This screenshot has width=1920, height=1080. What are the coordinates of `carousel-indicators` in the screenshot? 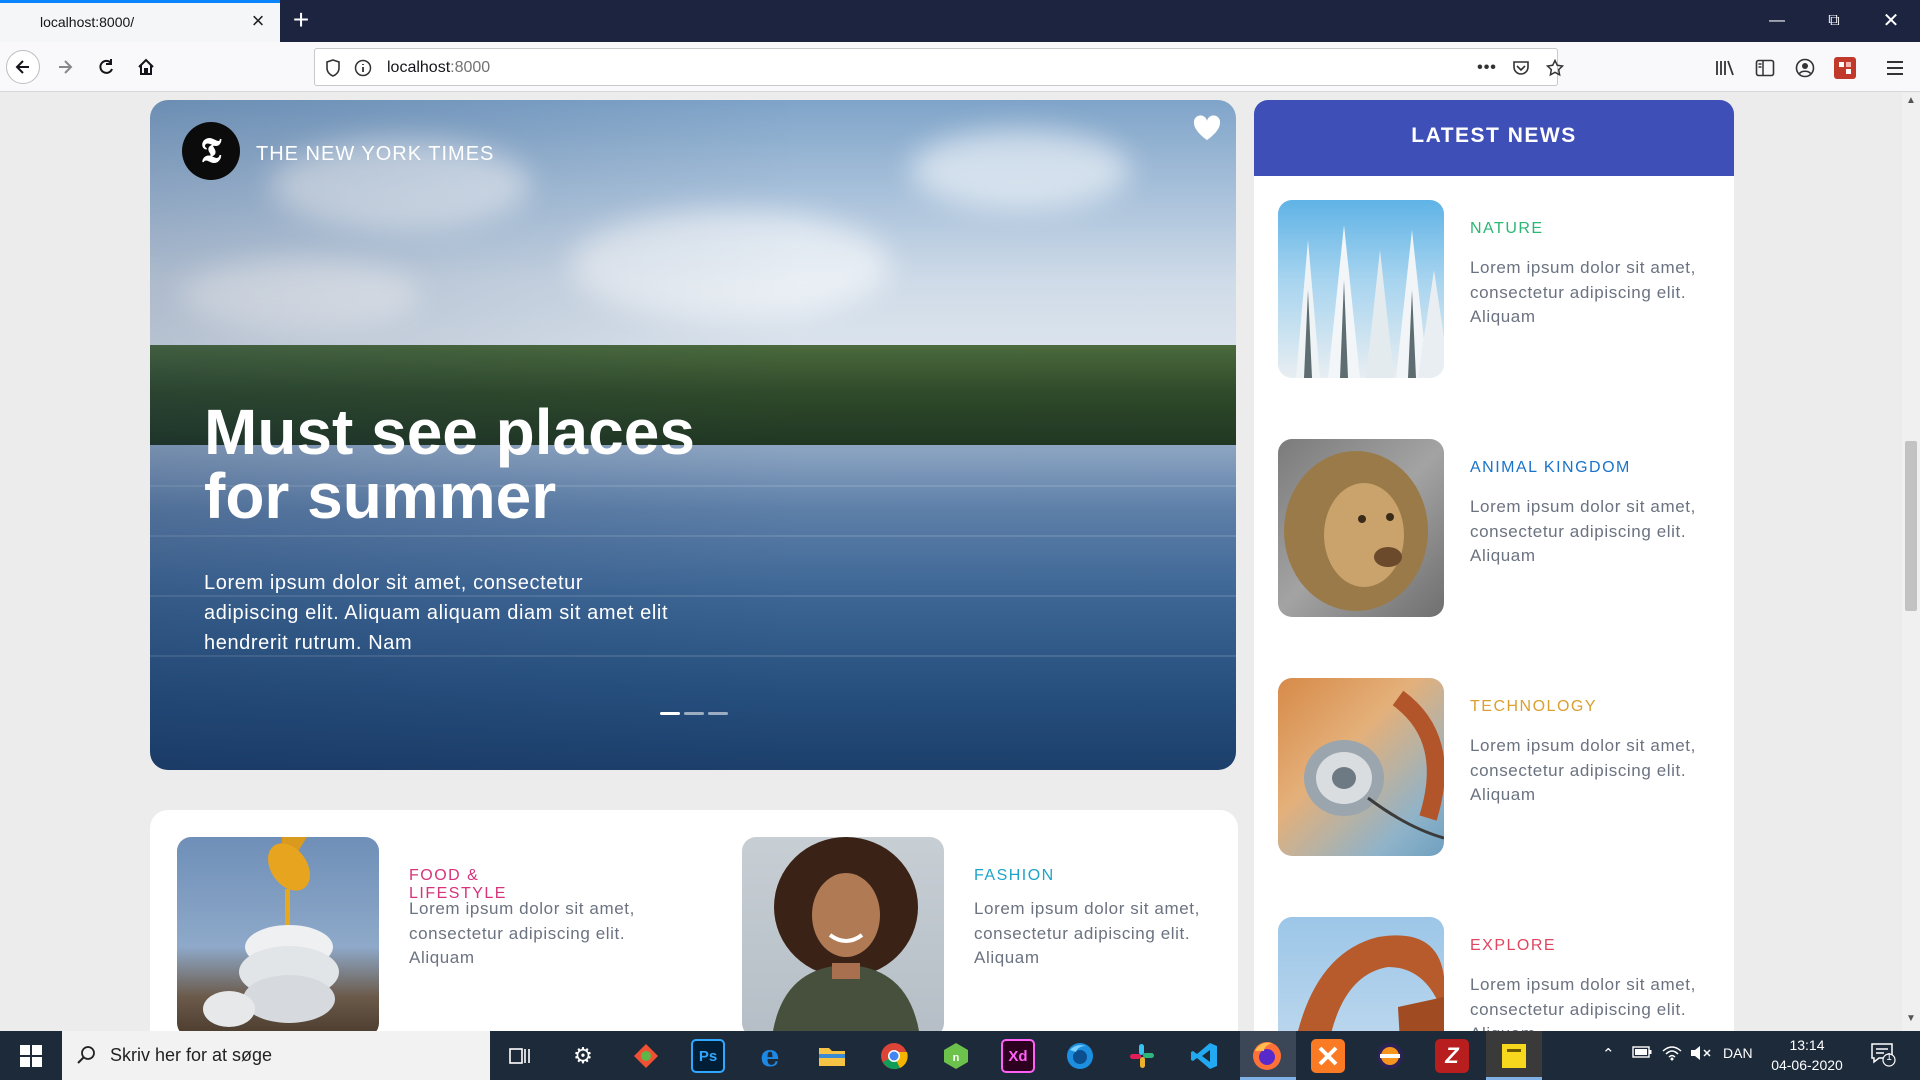 It's located at (694, 713).